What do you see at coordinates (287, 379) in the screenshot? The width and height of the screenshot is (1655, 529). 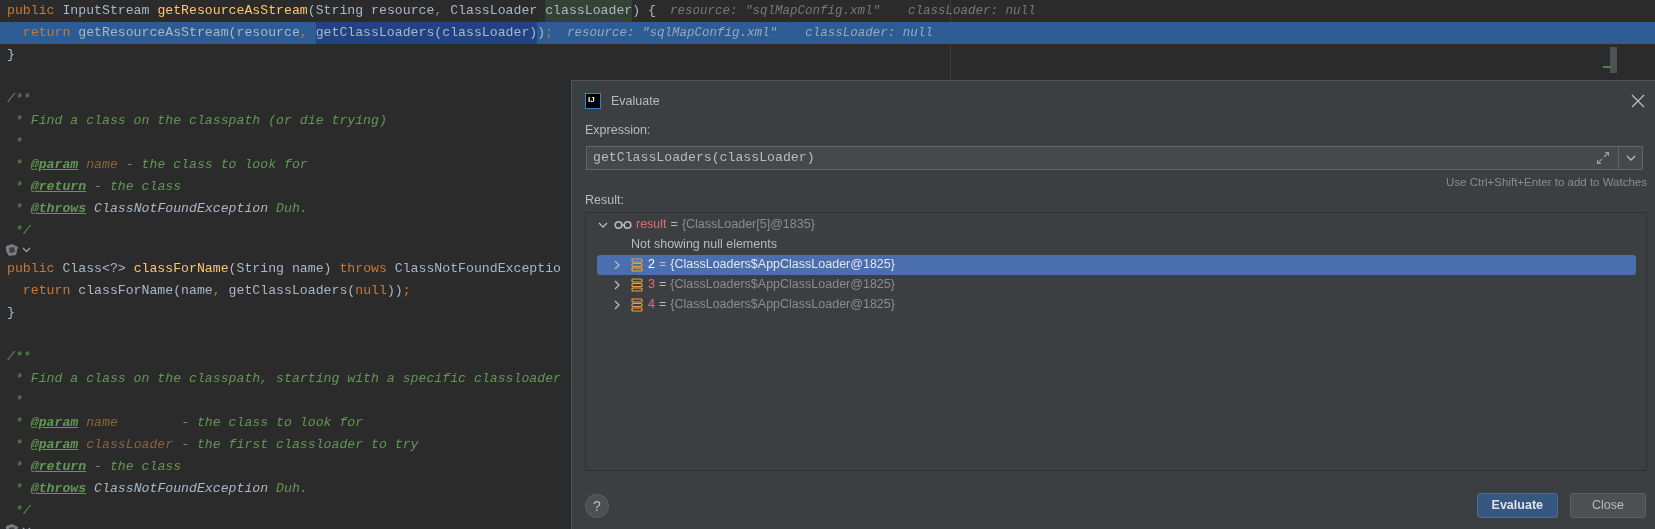 I see `doc-comment: * Find a class on the classpath, starting with a specific classloader` at bounding box center [287, 379].